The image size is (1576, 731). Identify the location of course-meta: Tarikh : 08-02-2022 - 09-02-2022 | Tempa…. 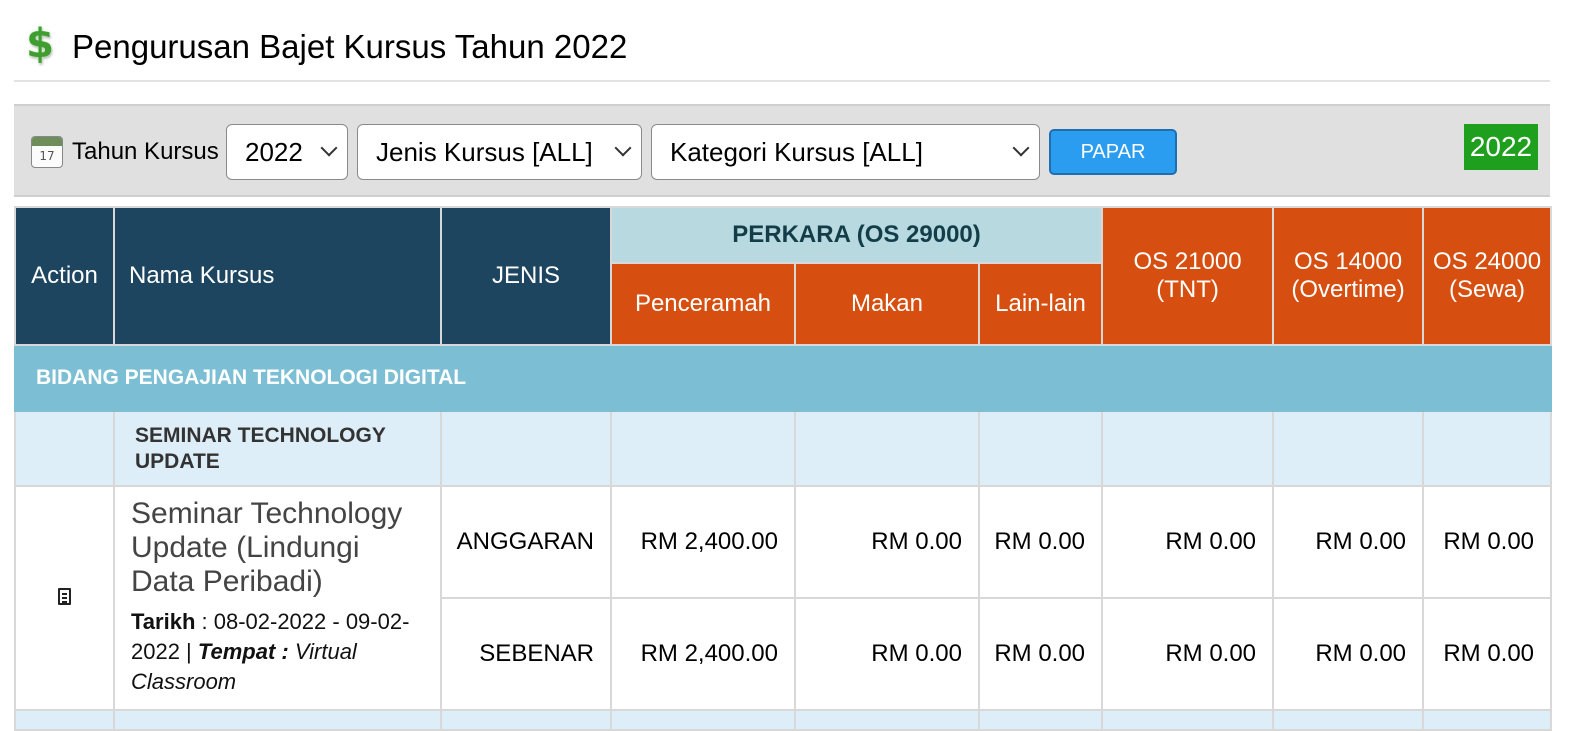
(278, 652).